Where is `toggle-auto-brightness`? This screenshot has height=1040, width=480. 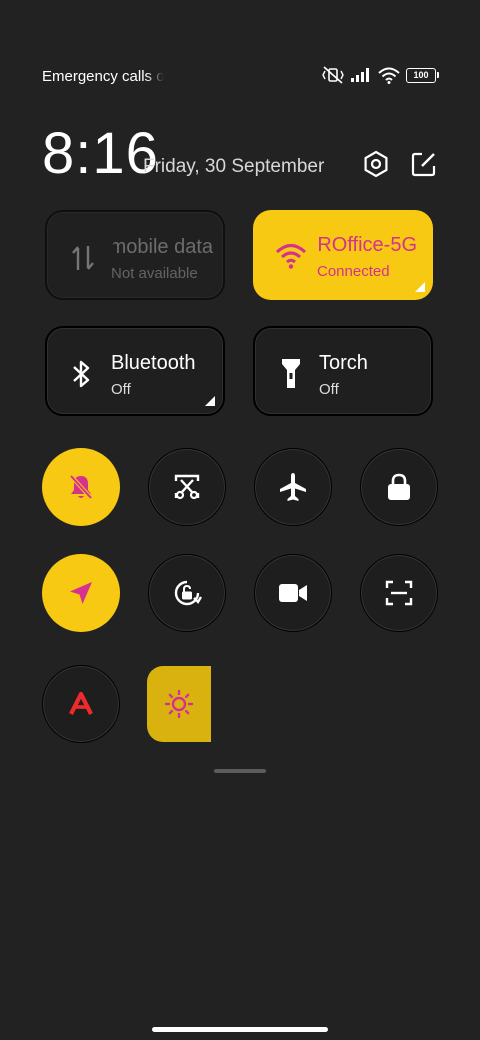 toggle-auto-brightness is located at coordinates (81, 704).